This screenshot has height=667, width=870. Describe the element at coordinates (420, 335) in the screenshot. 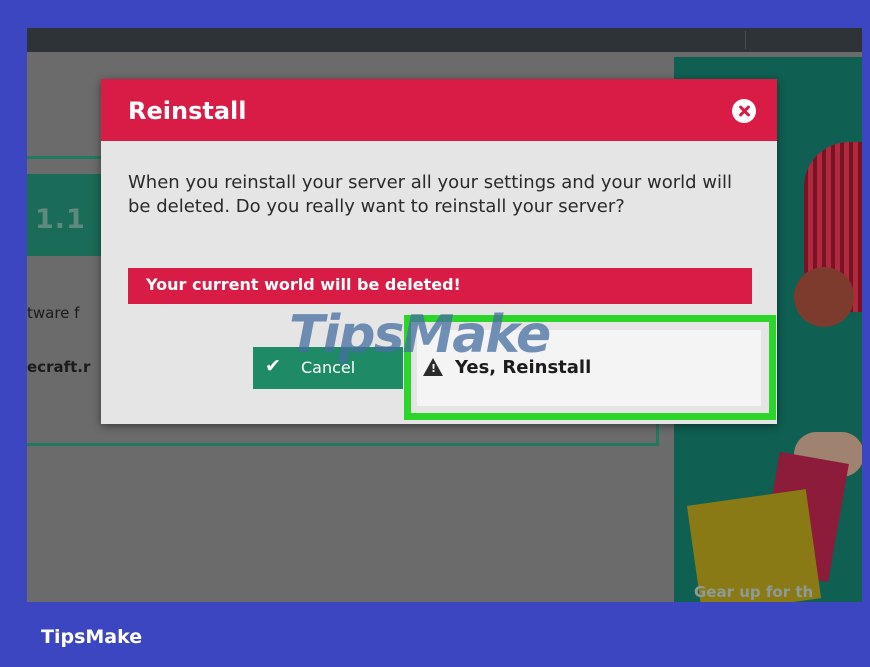

I see `watermark-logo: TipsMake` at that location.